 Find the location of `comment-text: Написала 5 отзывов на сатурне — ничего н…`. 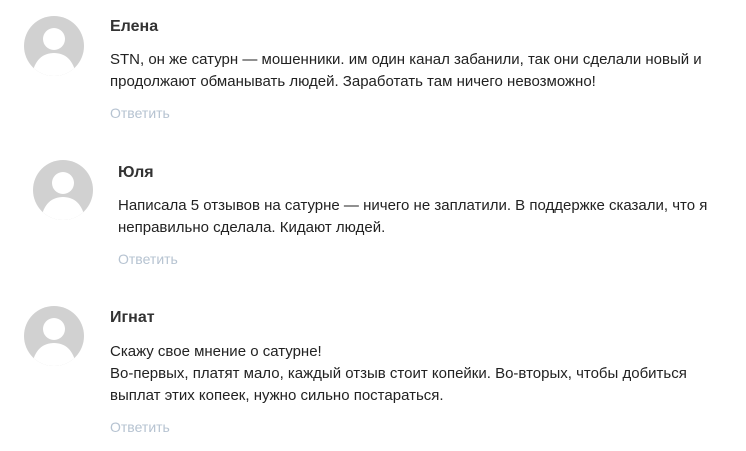

comment-text: Написала 5 отзывов на сатурне — ничего н… is located at coordinates (424, 217).